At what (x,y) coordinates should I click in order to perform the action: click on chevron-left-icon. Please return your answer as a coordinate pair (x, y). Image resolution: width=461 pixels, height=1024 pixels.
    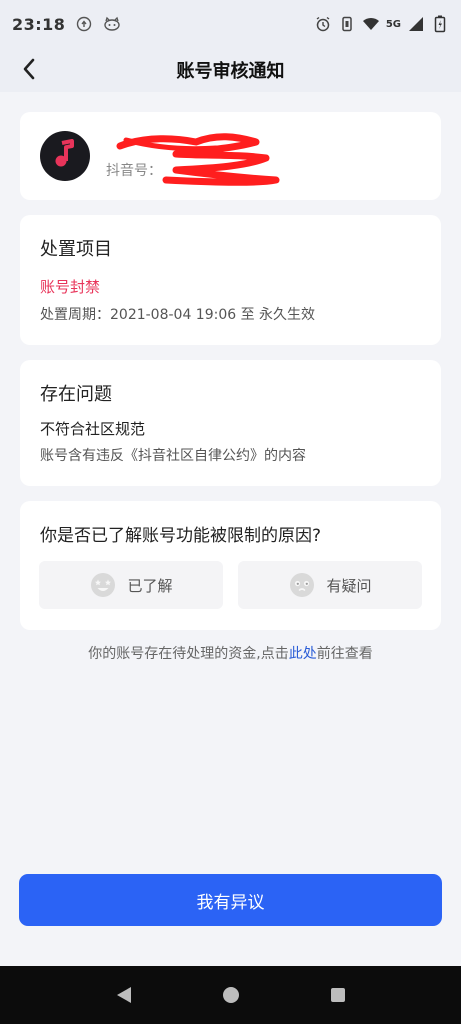
    Looking at the image, I should click on (29, 71).